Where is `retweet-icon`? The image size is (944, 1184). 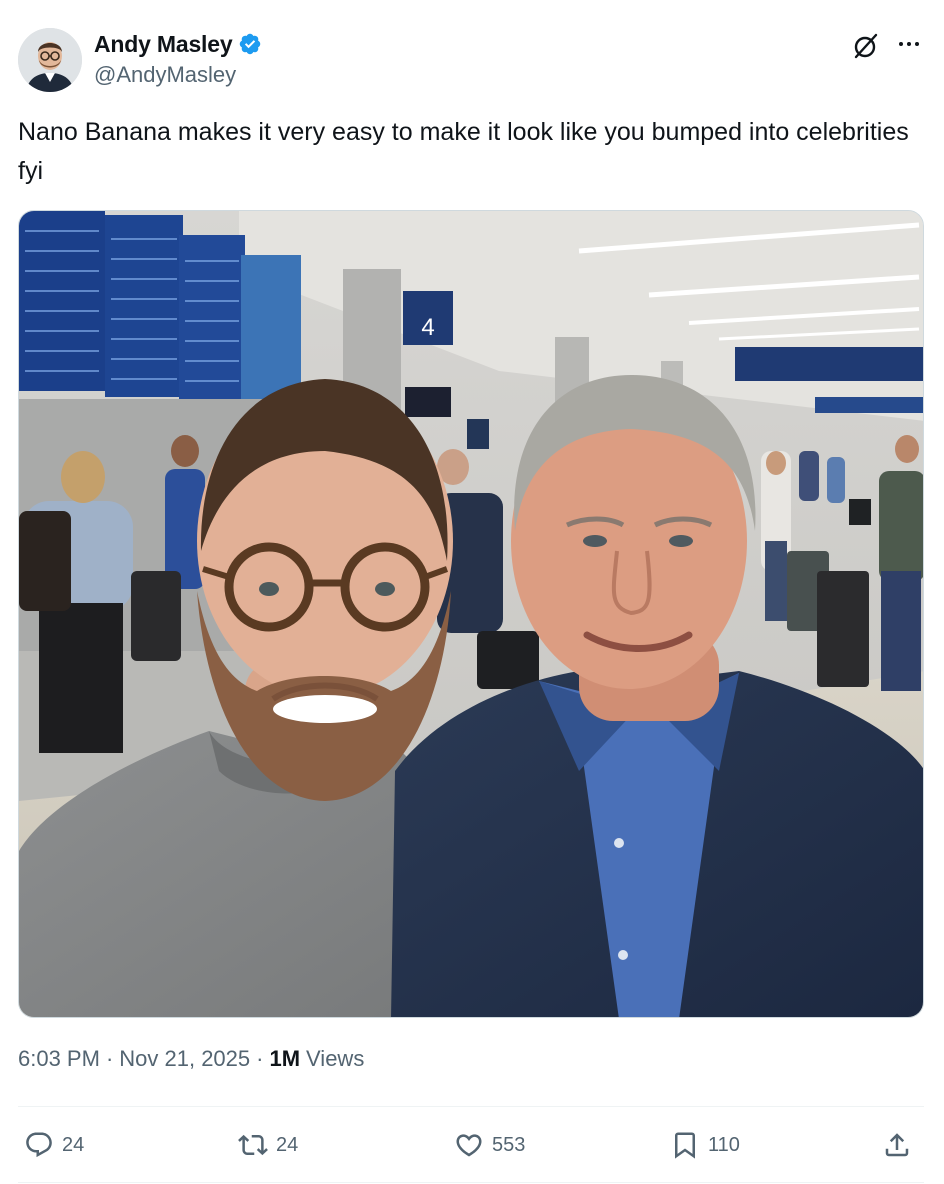 retweet-icon is located at coordinates (253, 1145).